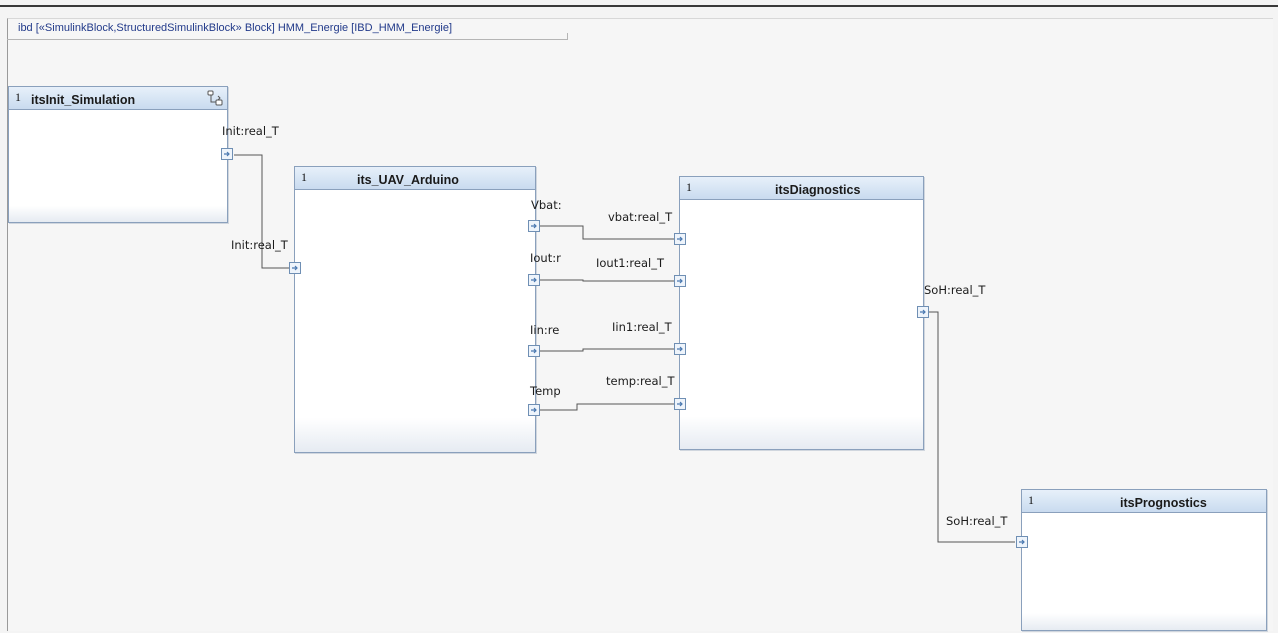 The height and width of the screenshot is (633, 1278). What do you see at coordinates (250, 131) in the screenshot?
I see `port-label-init-out: Init:real_T` at bounding box center [250, 131].